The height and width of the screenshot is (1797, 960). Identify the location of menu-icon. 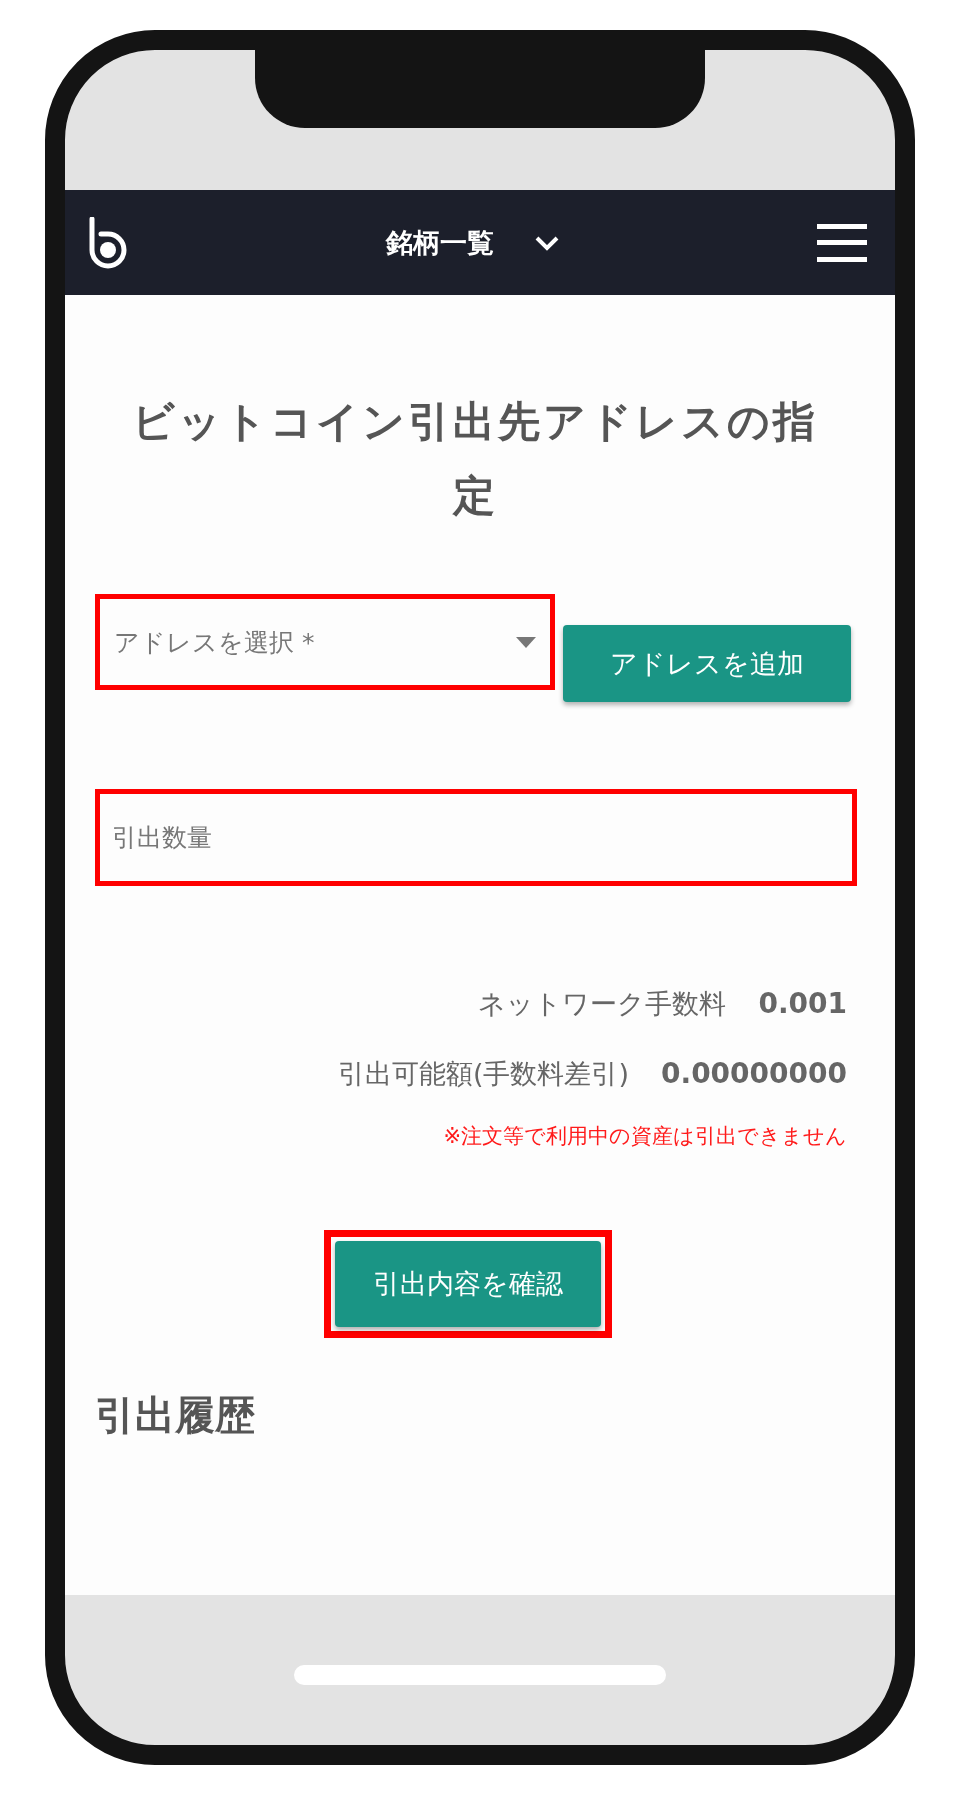
(842, 242).